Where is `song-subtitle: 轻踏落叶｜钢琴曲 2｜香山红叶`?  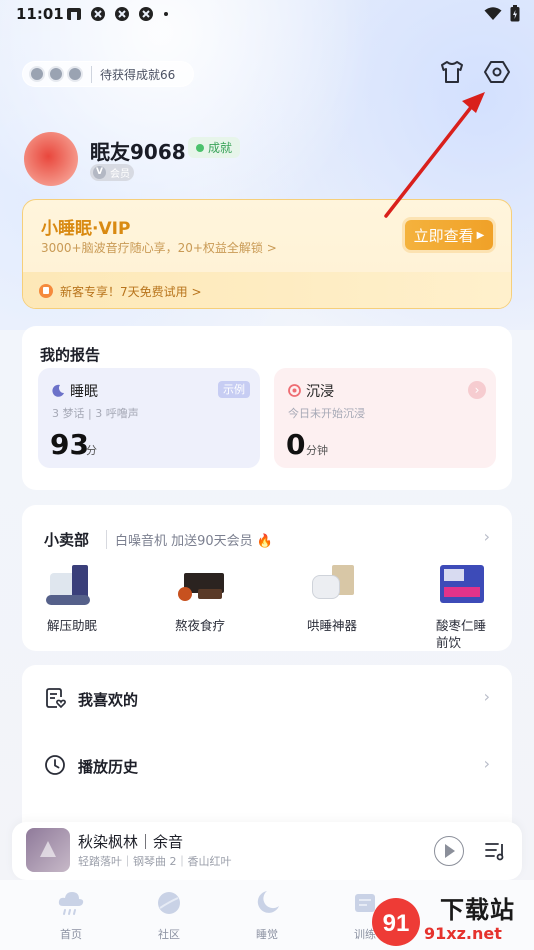 song-subtitle: 轻踏落叶｜钢琴曲 2｜香山红叶 is located at coordinates (155, 861).